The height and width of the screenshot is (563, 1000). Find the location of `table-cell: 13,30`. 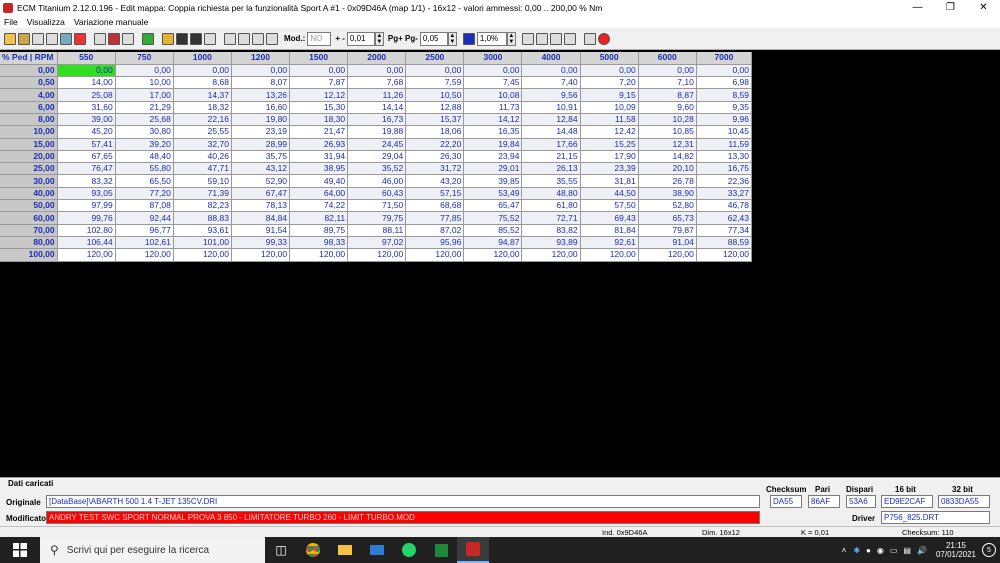

table-cell: 13,30 is located at coordinates (724, 157).